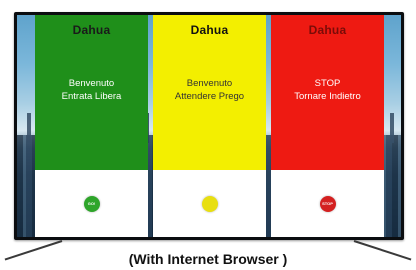  I want to click on panel-go-brand: Dahua, so click(91, 30).